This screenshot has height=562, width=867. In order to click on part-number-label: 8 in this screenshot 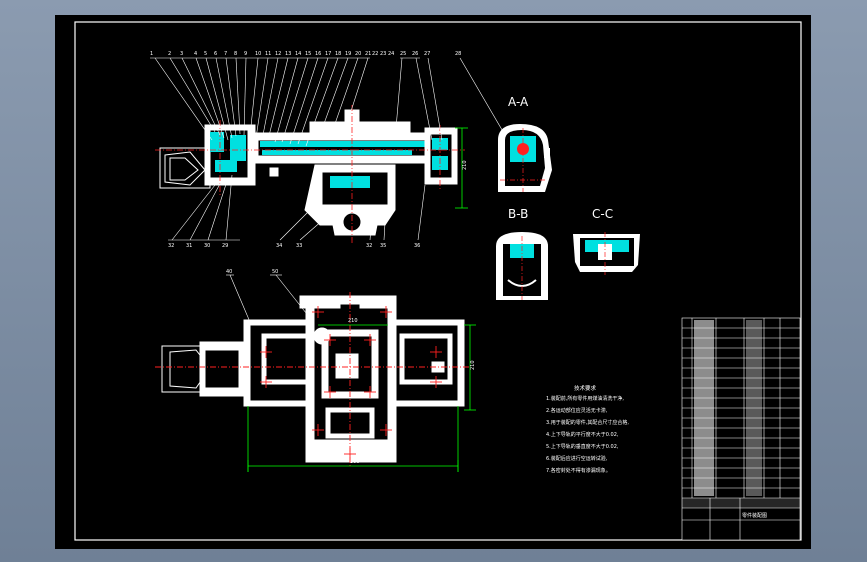, I will do `click(235, 54)`.